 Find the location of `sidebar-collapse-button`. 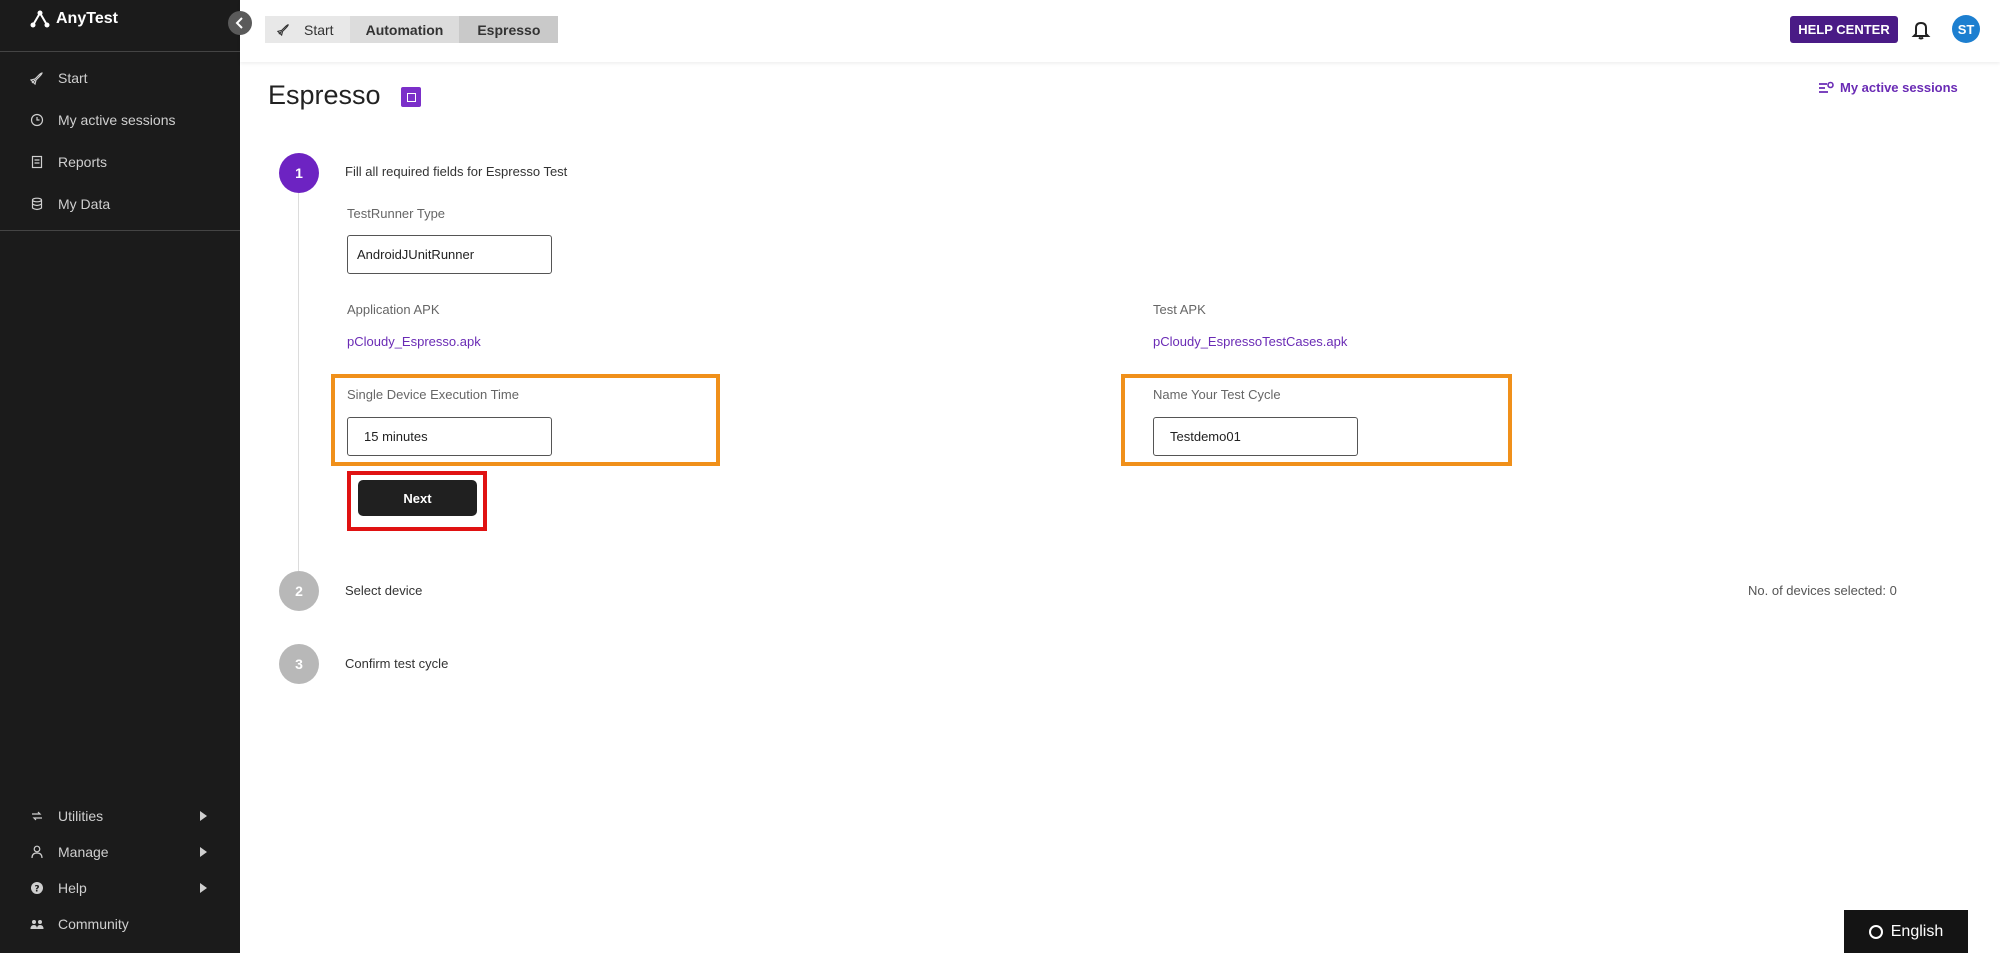

sidebar-collapse-button is located at coordinates (240, 23).